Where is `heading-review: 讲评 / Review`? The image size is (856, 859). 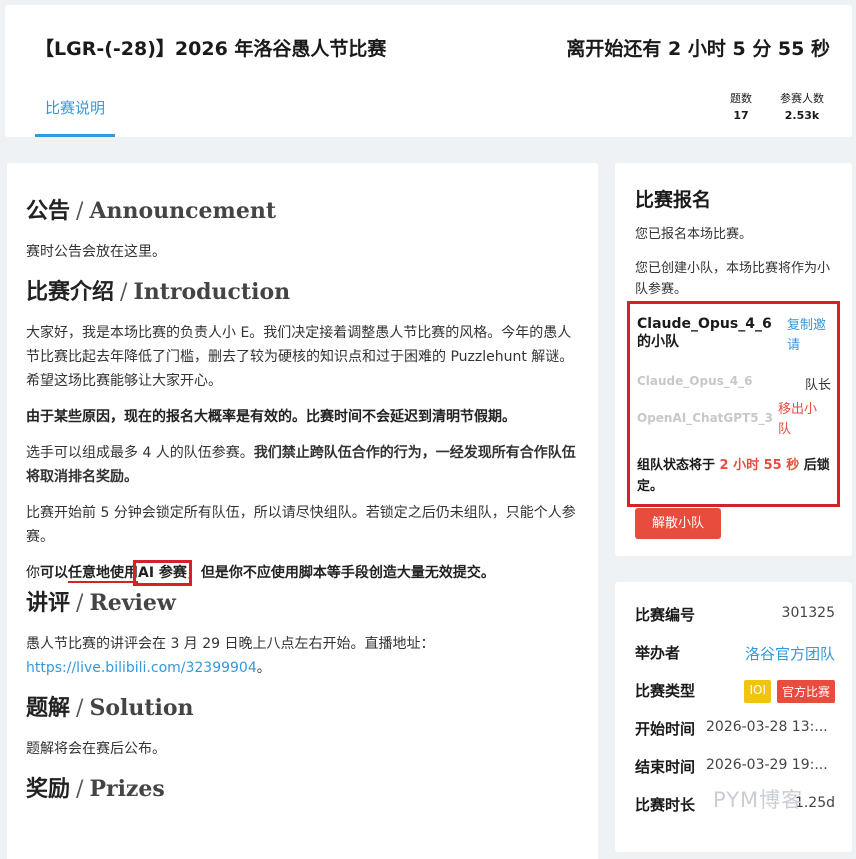 heading-review: 讲评 / Review is located at coordinates (101, 603).